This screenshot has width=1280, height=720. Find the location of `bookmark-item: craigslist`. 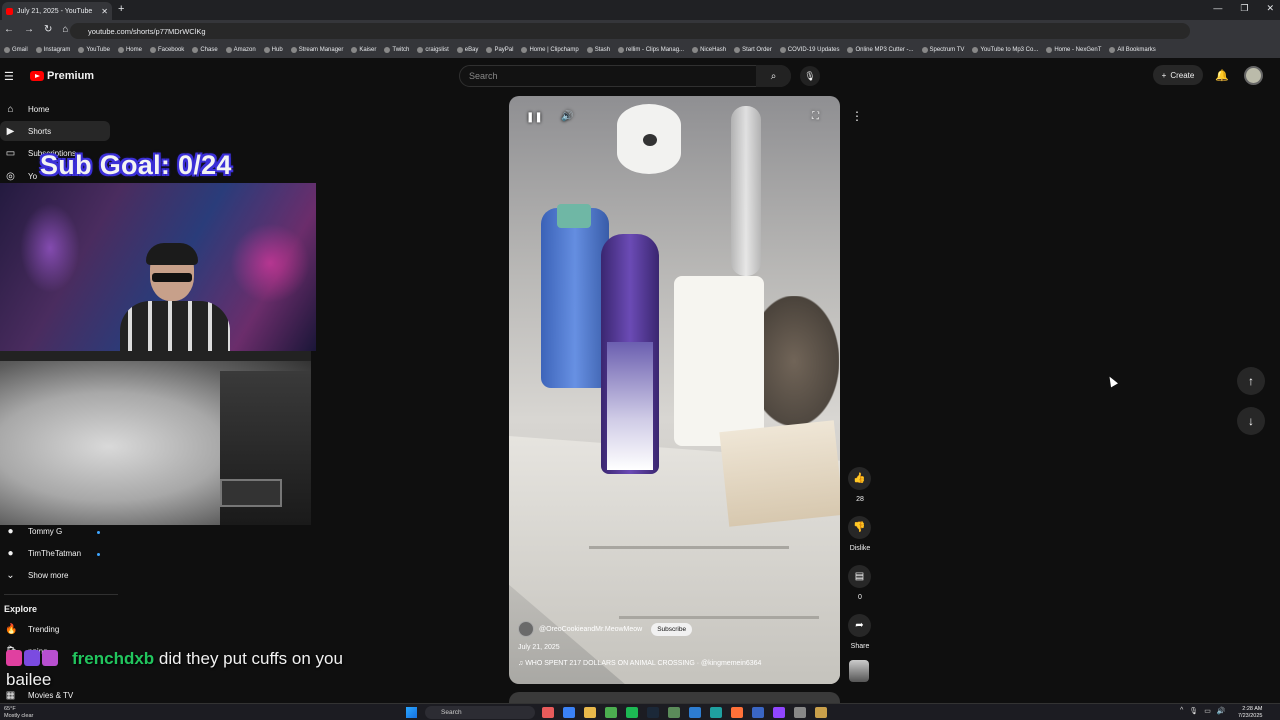

bookmark-item: craigslist is located at coordinates (433, 50).